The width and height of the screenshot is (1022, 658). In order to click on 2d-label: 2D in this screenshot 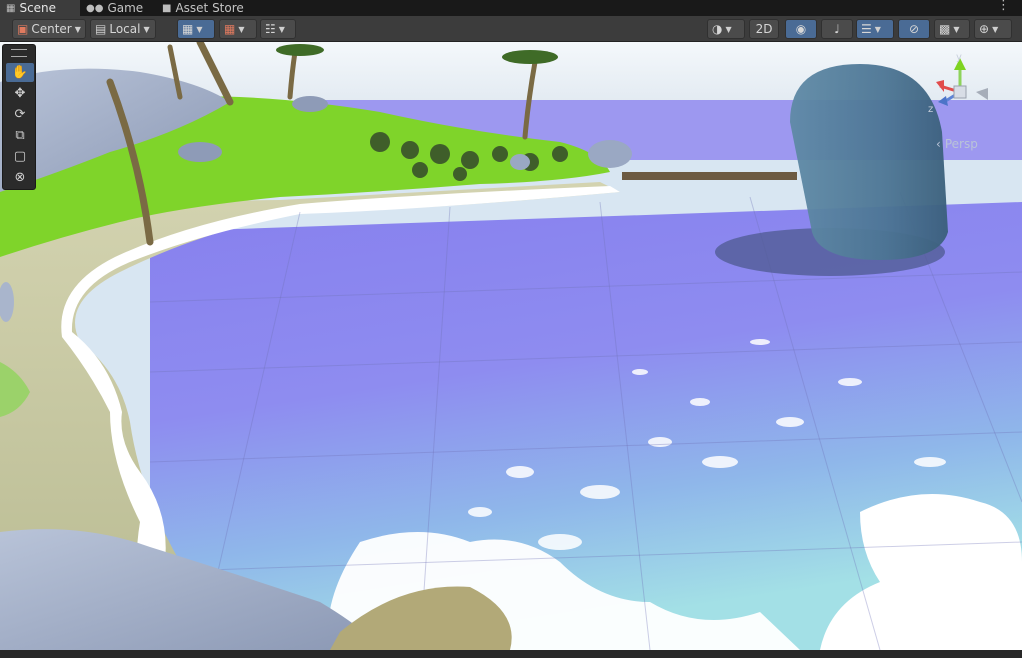, I will do `click(764, 29)`.